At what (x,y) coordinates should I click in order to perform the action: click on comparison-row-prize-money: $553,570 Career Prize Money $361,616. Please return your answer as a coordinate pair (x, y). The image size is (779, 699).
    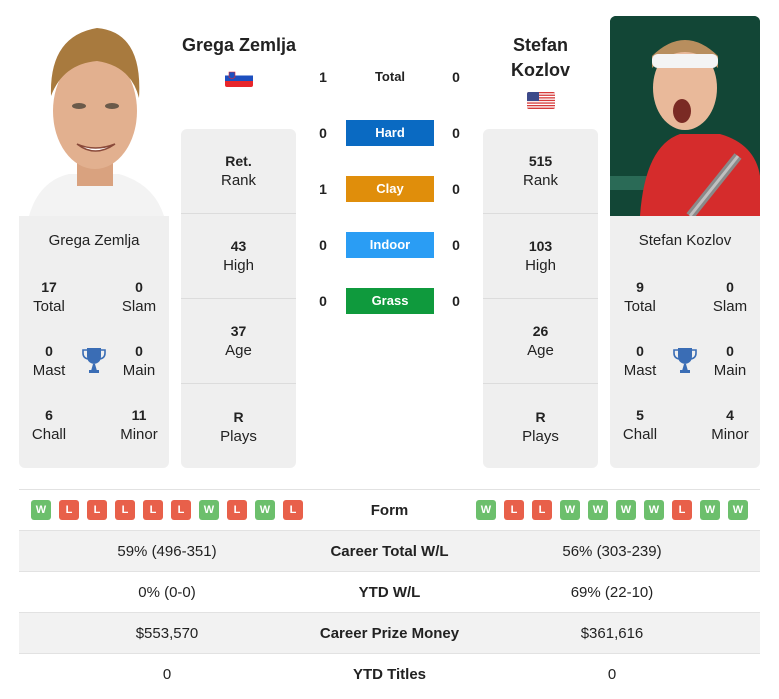
    Looking at the image, I should click on (389, 633).